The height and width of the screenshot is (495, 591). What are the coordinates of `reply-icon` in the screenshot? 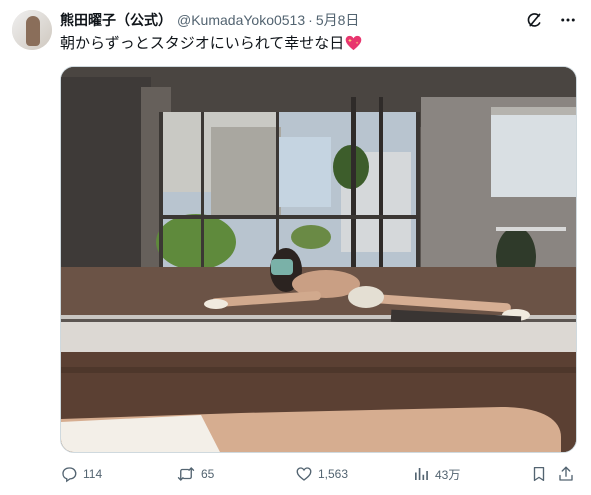 It's located at (69, 475).